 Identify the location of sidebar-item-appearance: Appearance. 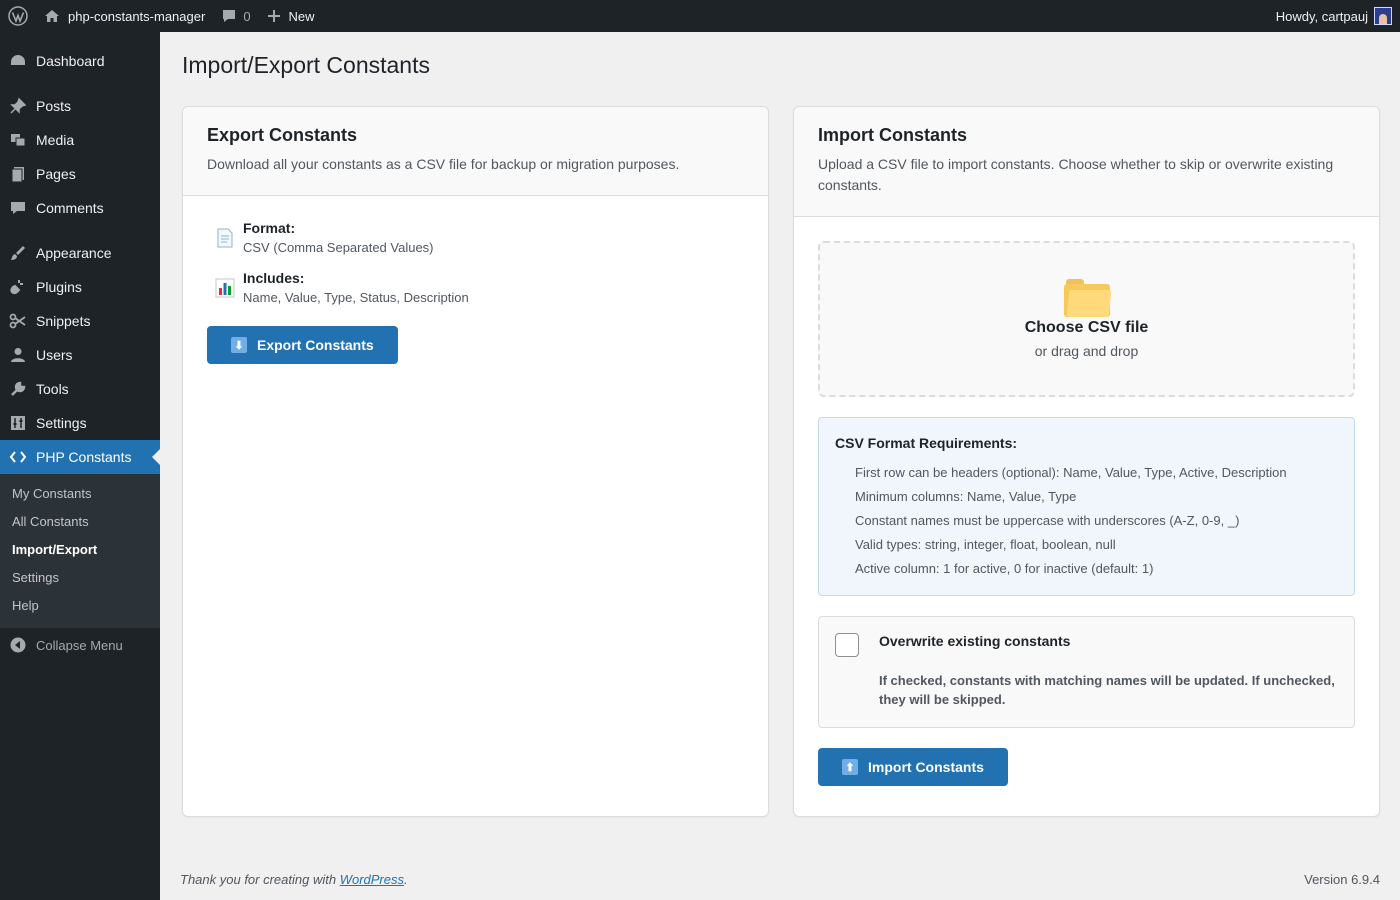
(80, 253).